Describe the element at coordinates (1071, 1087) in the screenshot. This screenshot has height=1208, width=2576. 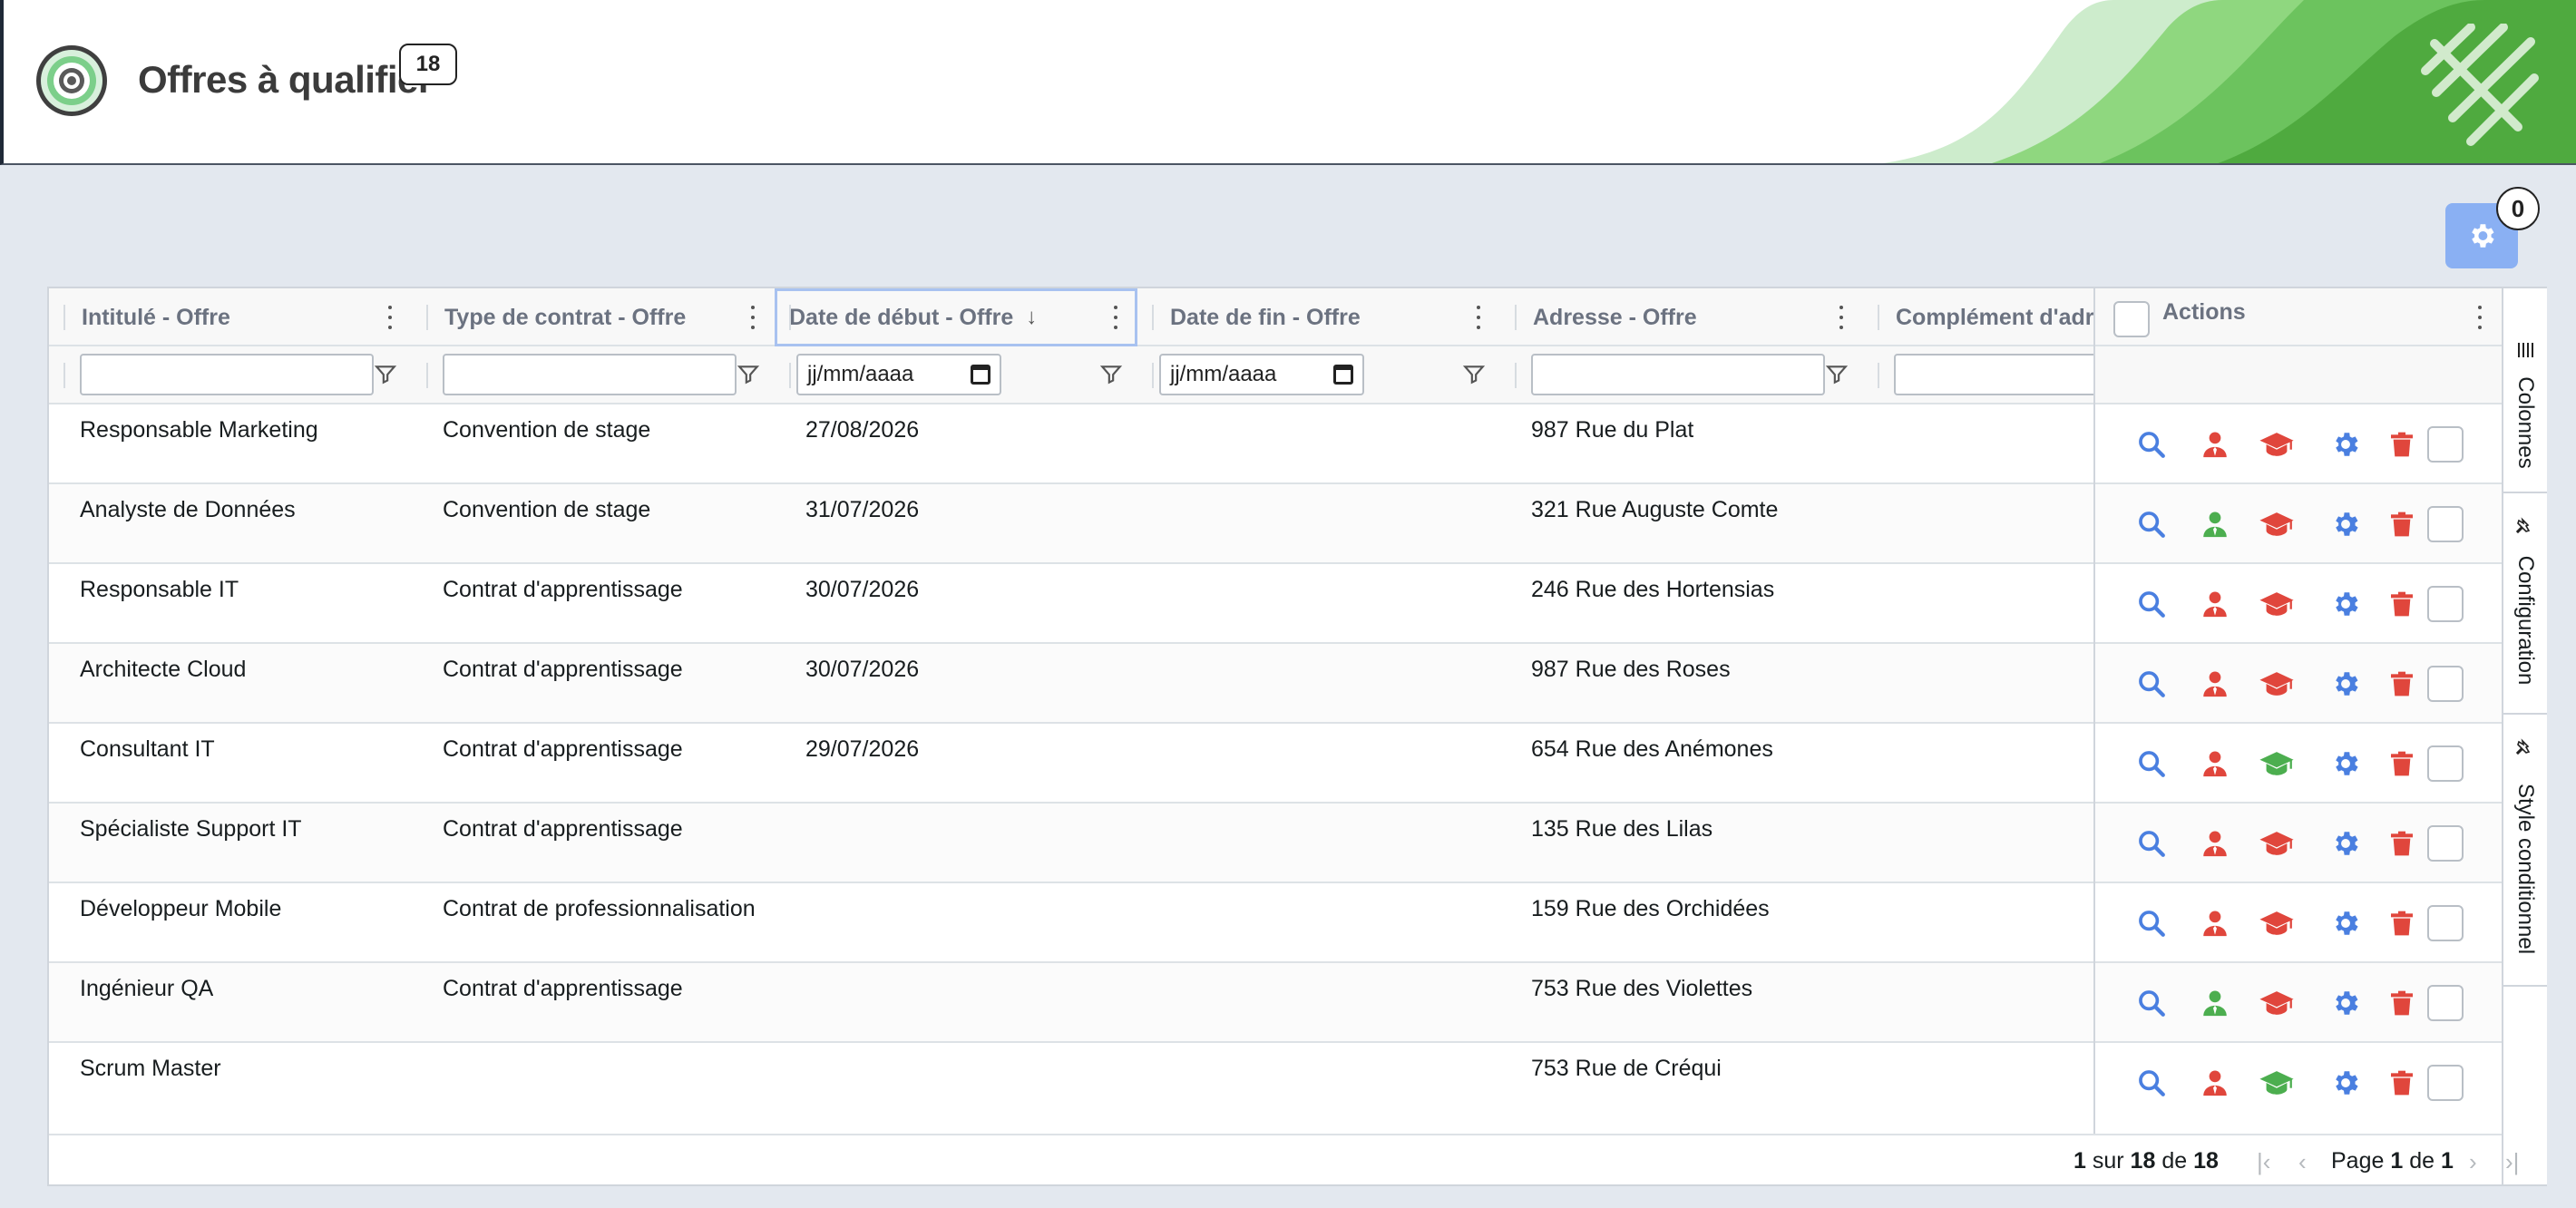
I see `table-row: Scrum Master 753 Rue de Créqui` at that location.